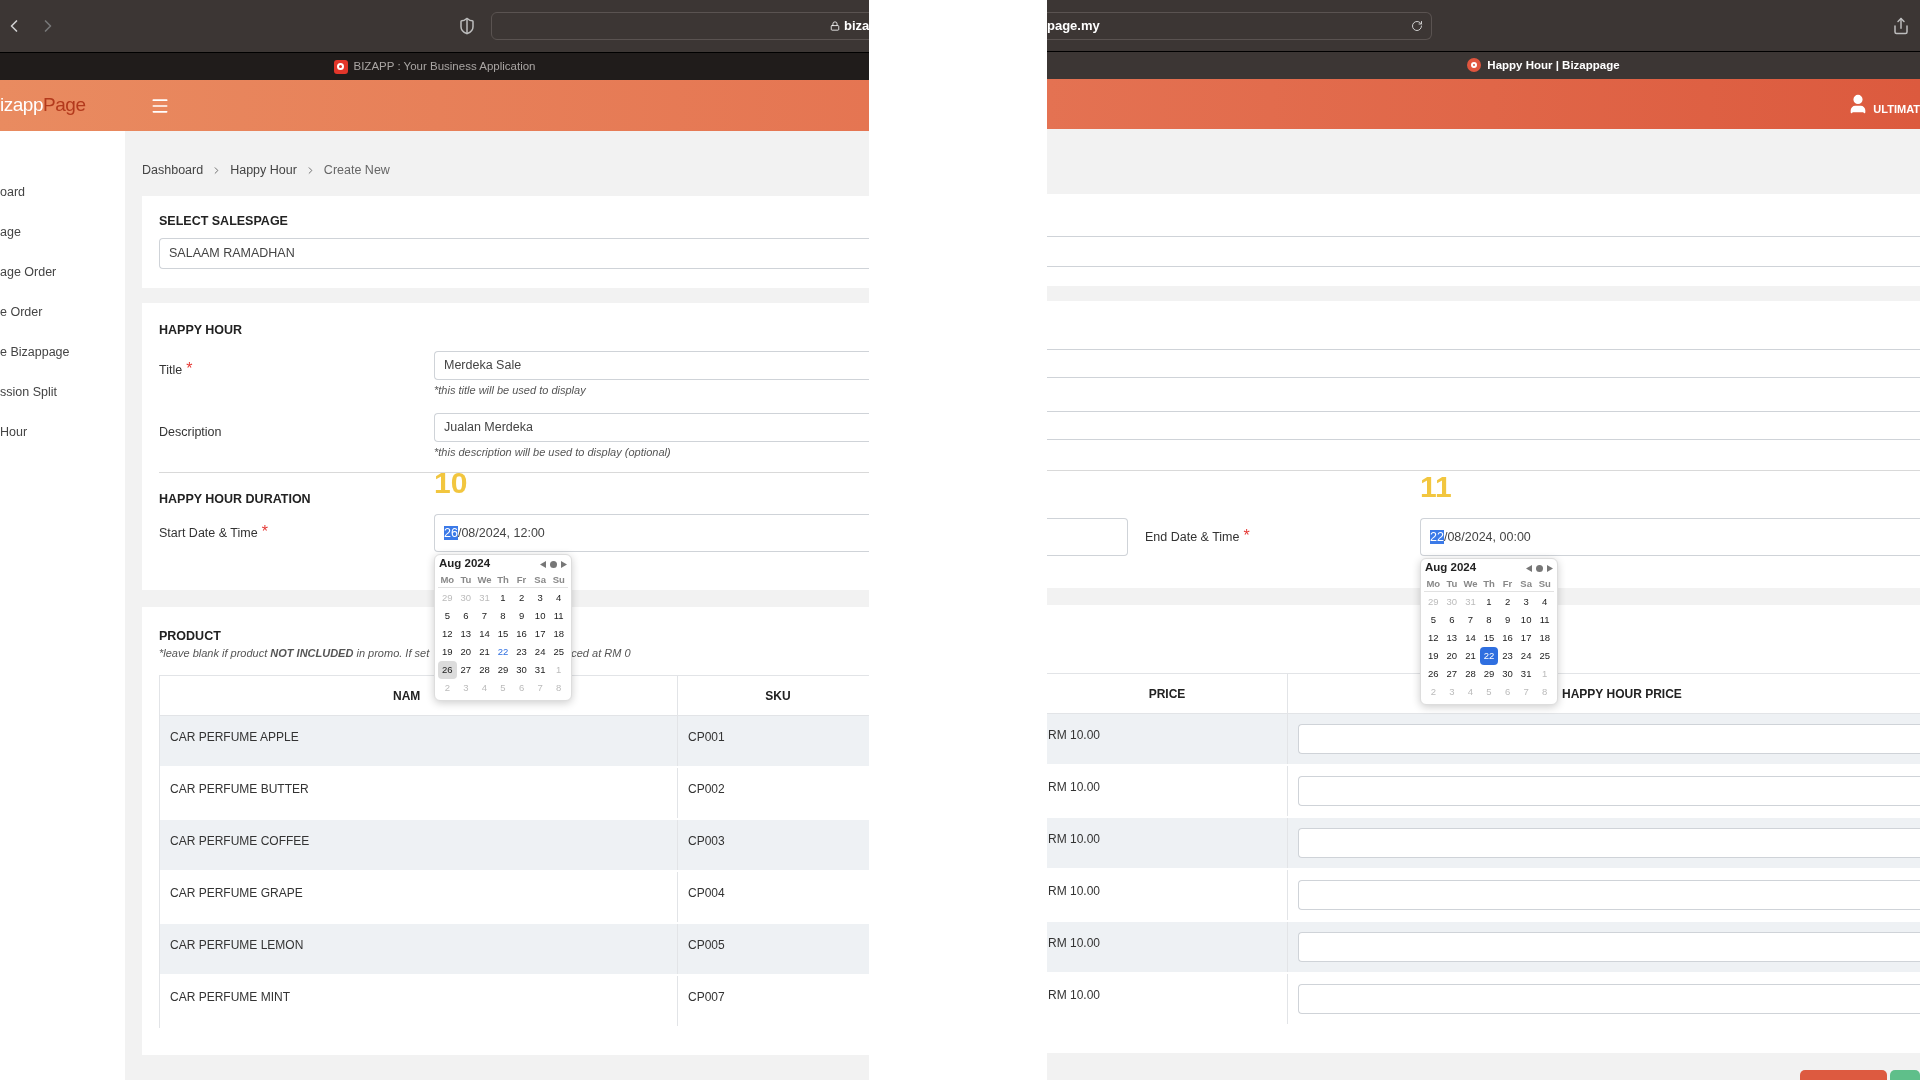 The width and height of the screenshot is (1920, 1080). Describe the element at coordinates (514, 253) in the screenshot. I see `salespage-select: SALAAM RAMADHAN` at that location.